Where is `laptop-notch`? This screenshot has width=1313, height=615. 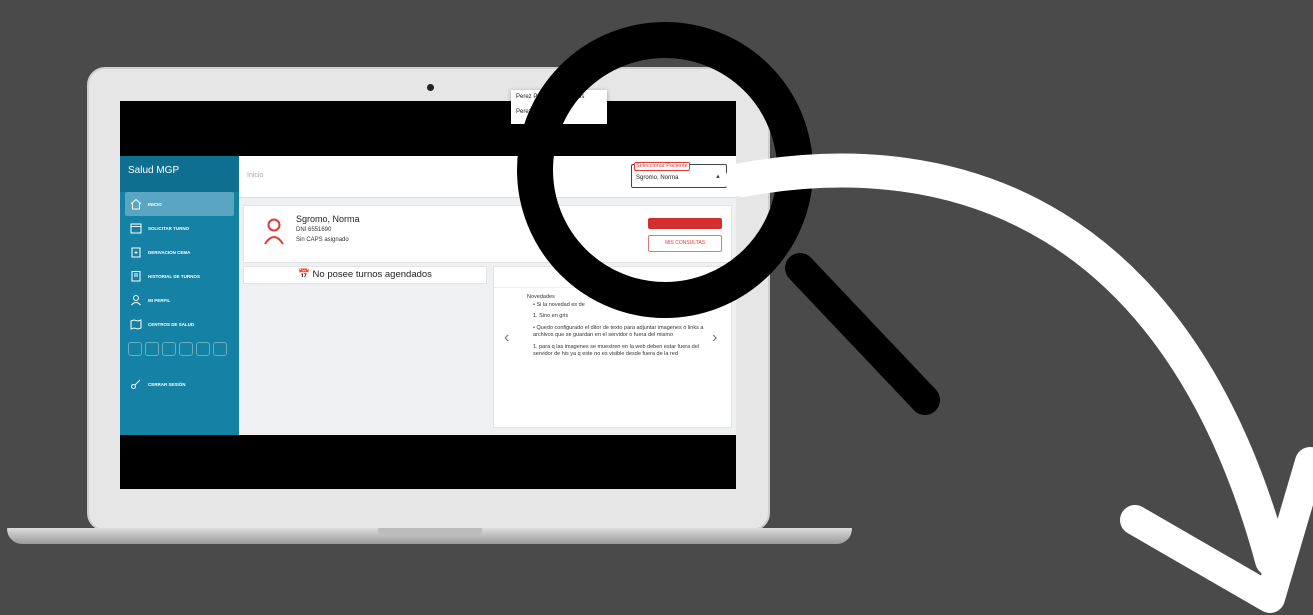 laptop-notch is located at coordinates (430, 532).